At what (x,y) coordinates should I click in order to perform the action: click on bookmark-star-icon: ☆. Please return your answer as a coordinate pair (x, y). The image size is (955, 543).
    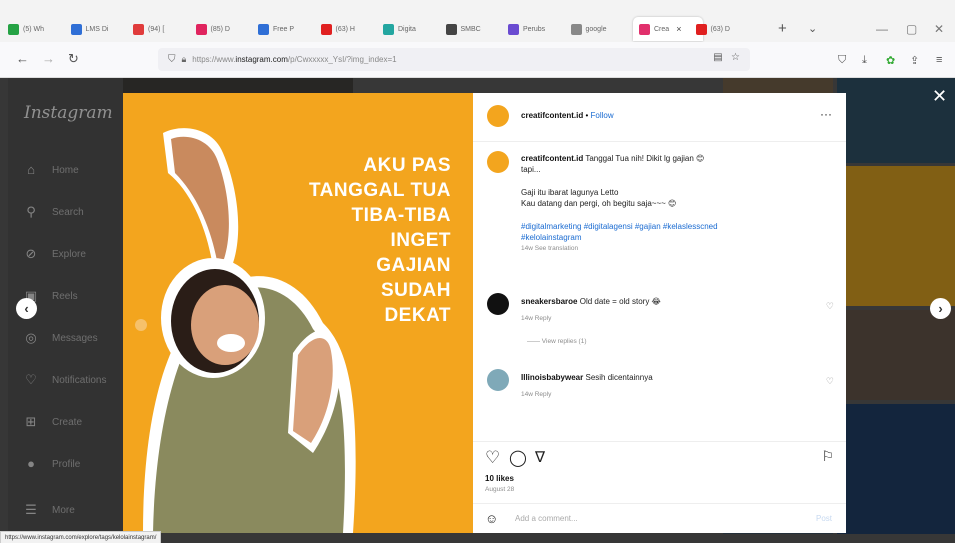
    Looking at the image, I should click on (735, 57).